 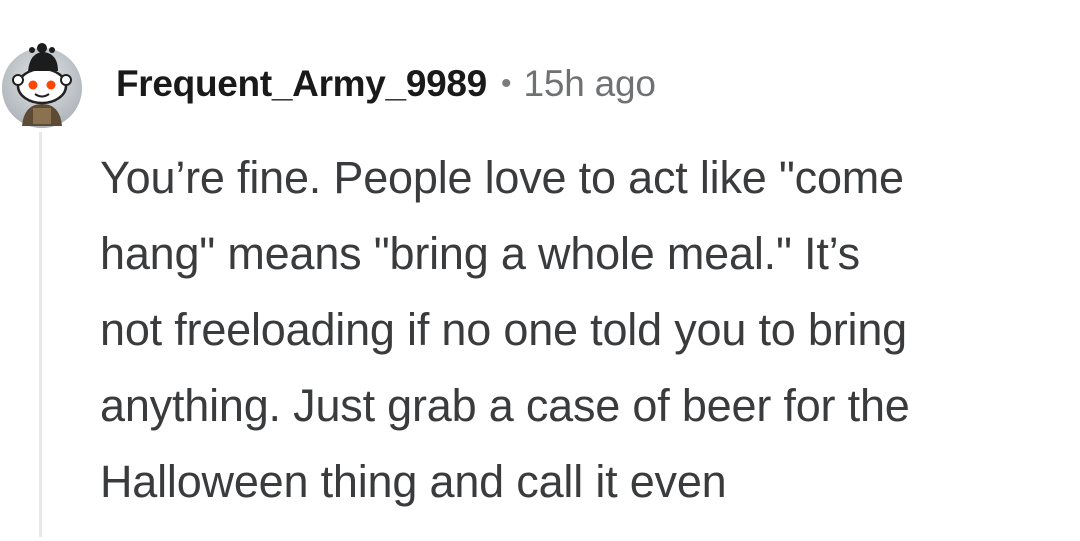 I want to click on comment-header: Frequent_Army_9989 • 15h ago, so click(x=386, y=84).